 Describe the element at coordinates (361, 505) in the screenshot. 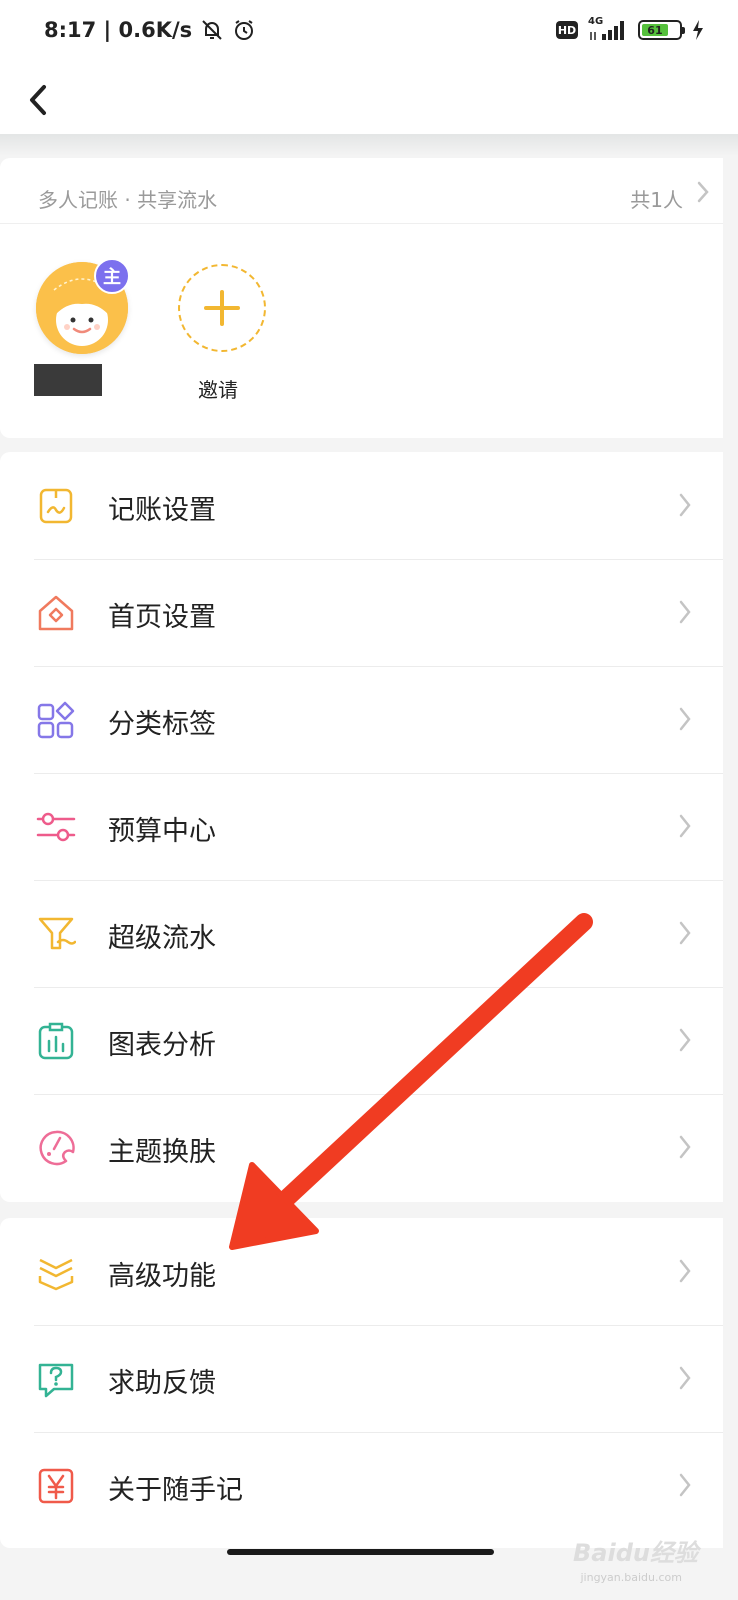

I see `menu-item-bookkeeping-settings: 记账设置` at that location.